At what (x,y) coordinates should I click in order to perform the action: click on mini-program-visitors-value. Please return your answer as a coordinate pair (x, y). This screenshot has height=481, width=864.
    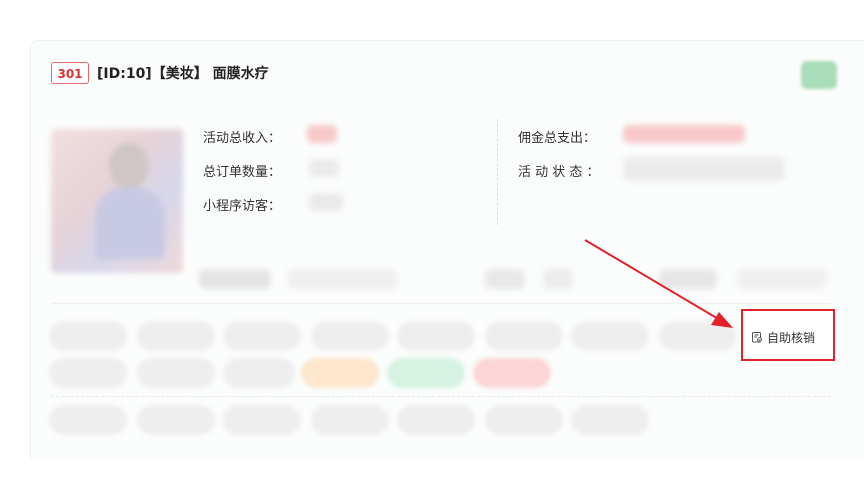
    Looking at the image, I should click on (326, 202).